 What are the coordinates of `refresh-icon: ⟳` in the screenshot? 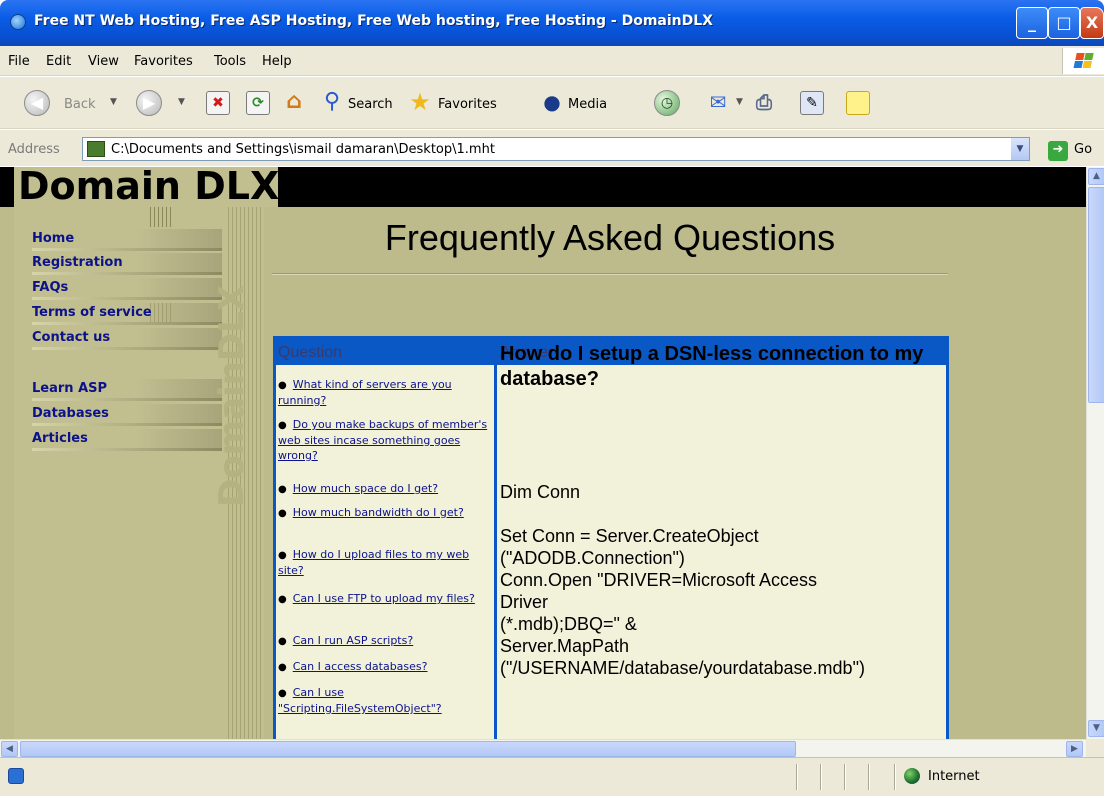 It's located at (258, 103).